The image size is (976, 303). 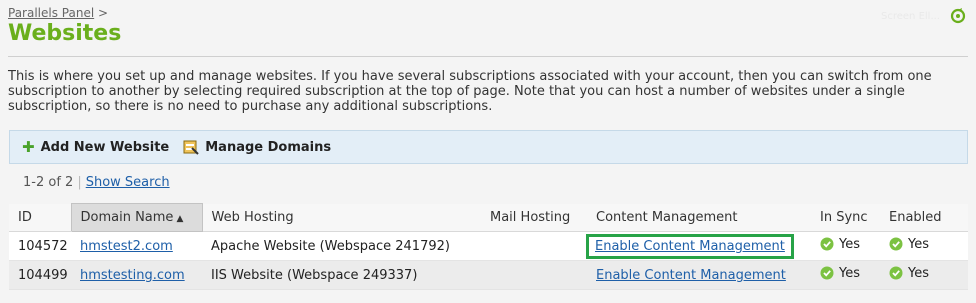 I want to click on add-new-website-label: Add New Website, so click(x=105, y=147).